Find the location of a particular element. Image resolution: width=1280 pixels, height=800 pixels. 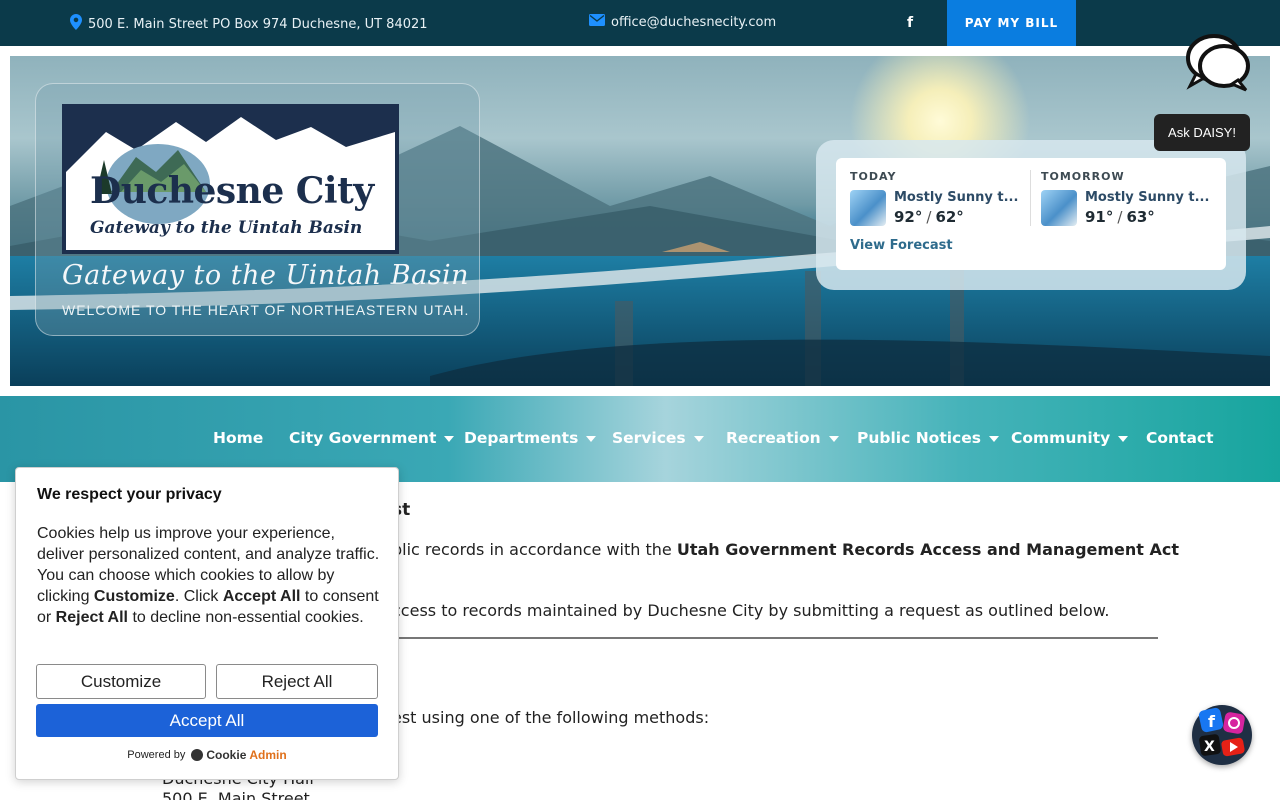

weather-today-label: TODAY is located at coordinates (873, 176).